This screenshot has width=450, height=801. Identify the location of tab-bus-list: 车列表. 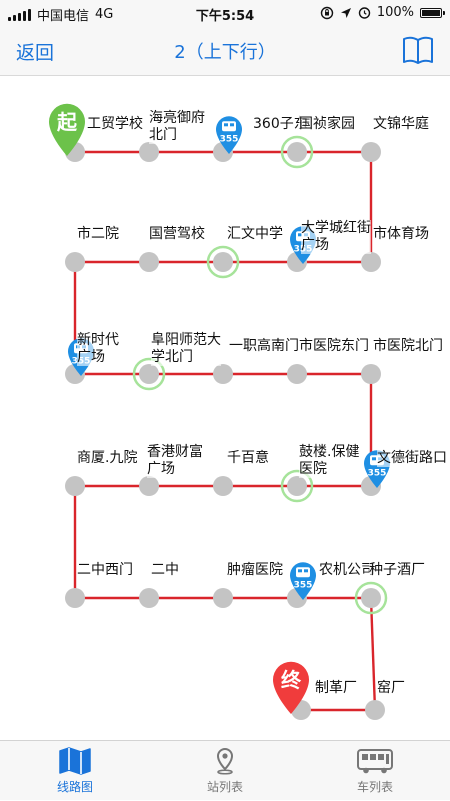
(375, 771).